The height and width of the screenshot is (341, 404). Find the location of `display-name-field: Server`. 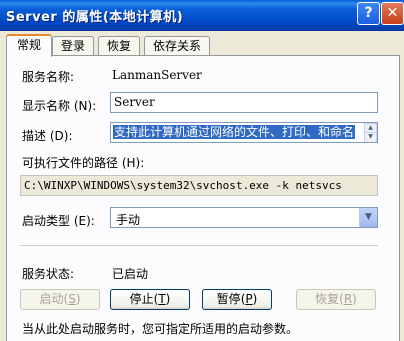

display-name-field: Server is located at coordinates (244, 102).